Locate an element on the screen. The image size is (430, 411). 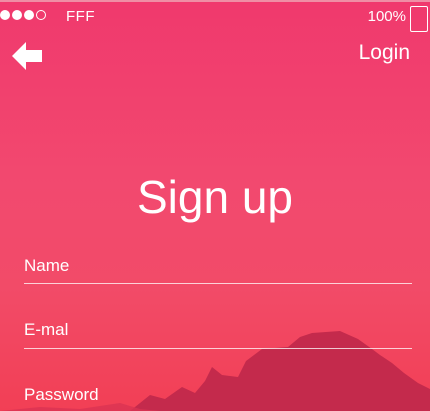
email-label: E-mal is located at coordinates (46, 329).